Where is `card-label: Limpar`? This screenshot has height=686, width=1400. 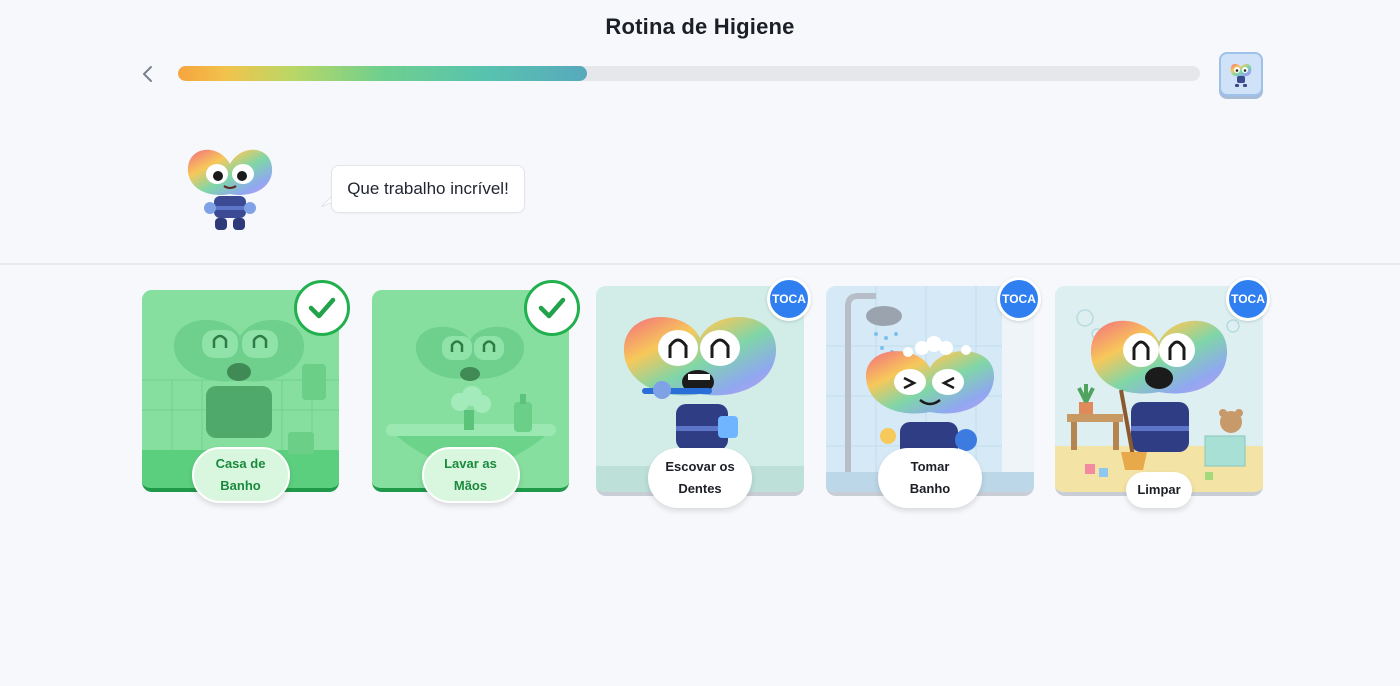
card-label: Limpar is located at coordinates (1159, 490).